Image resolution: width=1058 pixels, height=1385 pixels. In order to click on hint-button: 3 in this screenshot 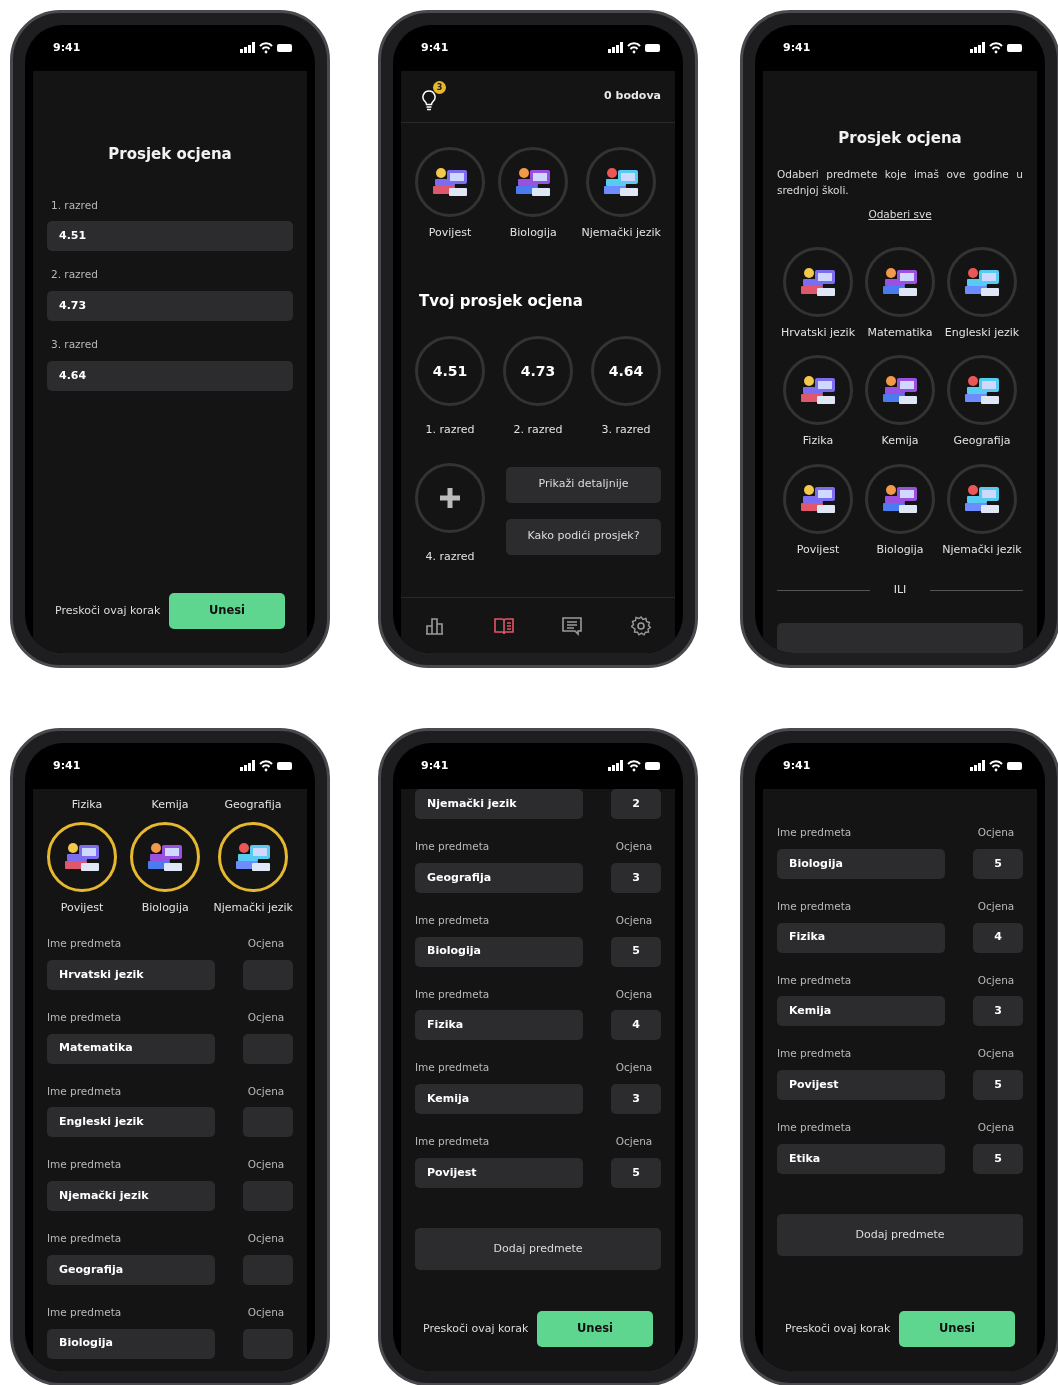, I will do `click(433, 96)`.